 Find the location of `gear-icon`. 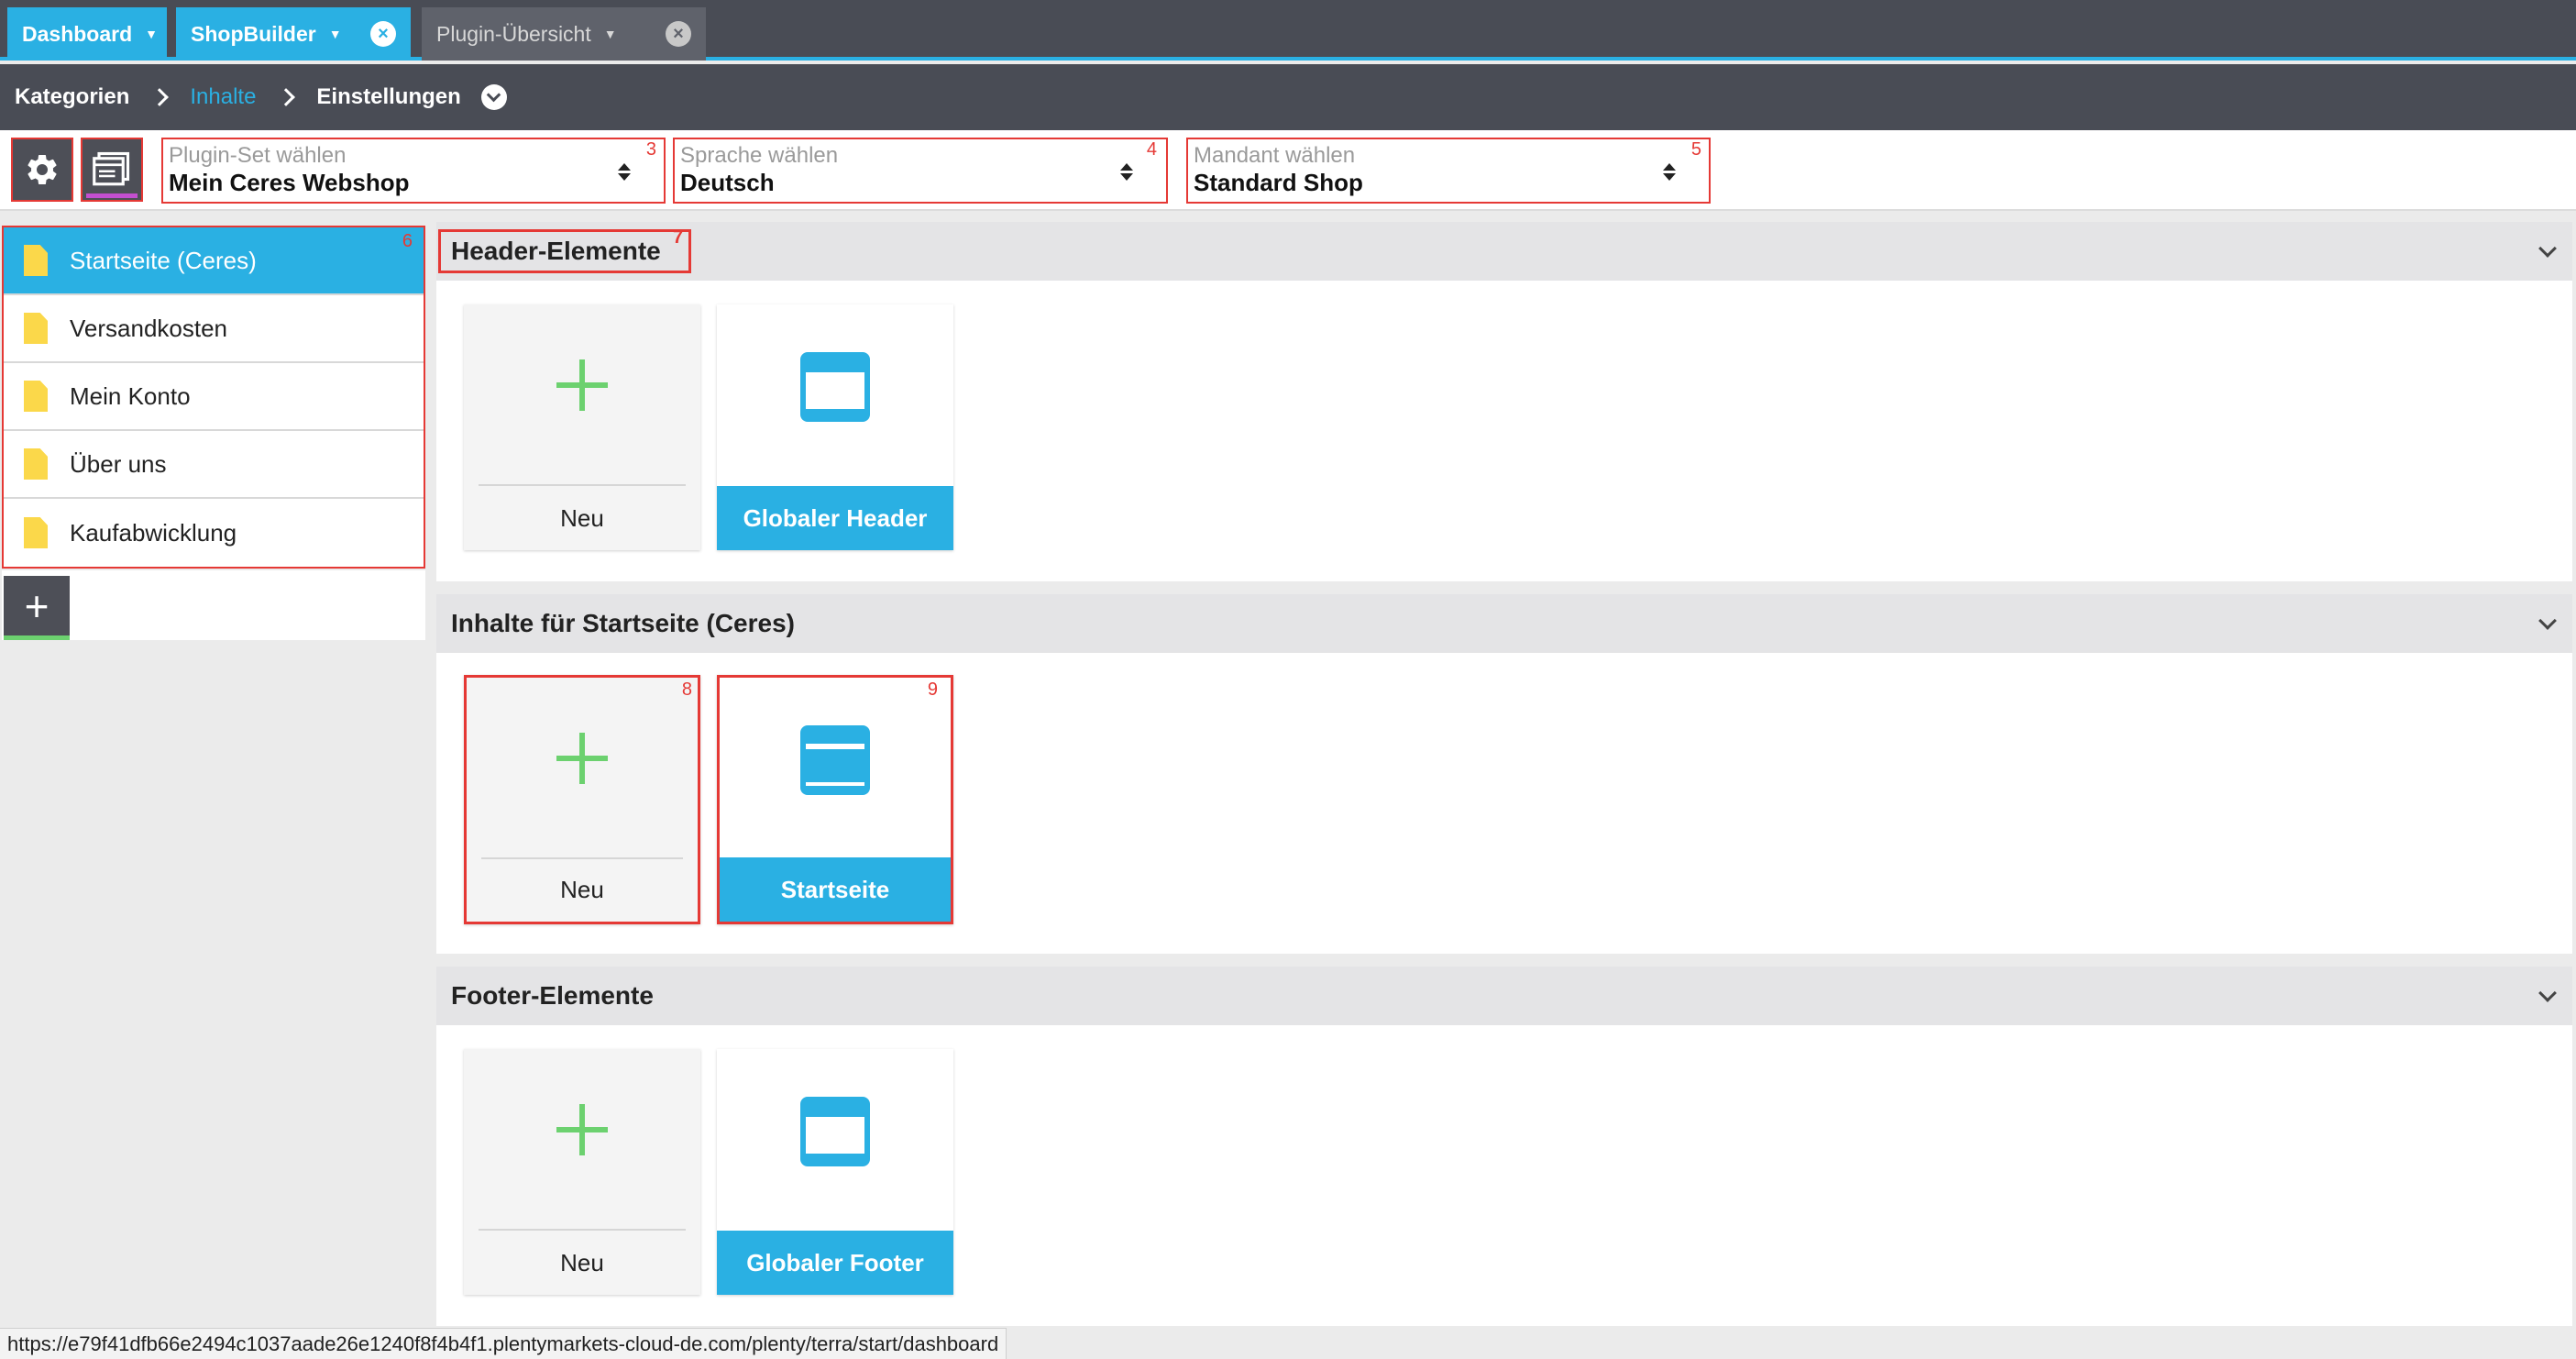

gear-icon is located at coordinates (42, 169).